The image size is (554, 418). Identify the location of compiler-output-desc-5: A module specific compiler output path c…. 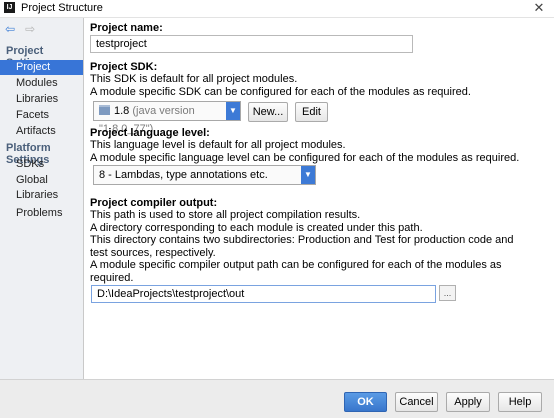
(296, 265).